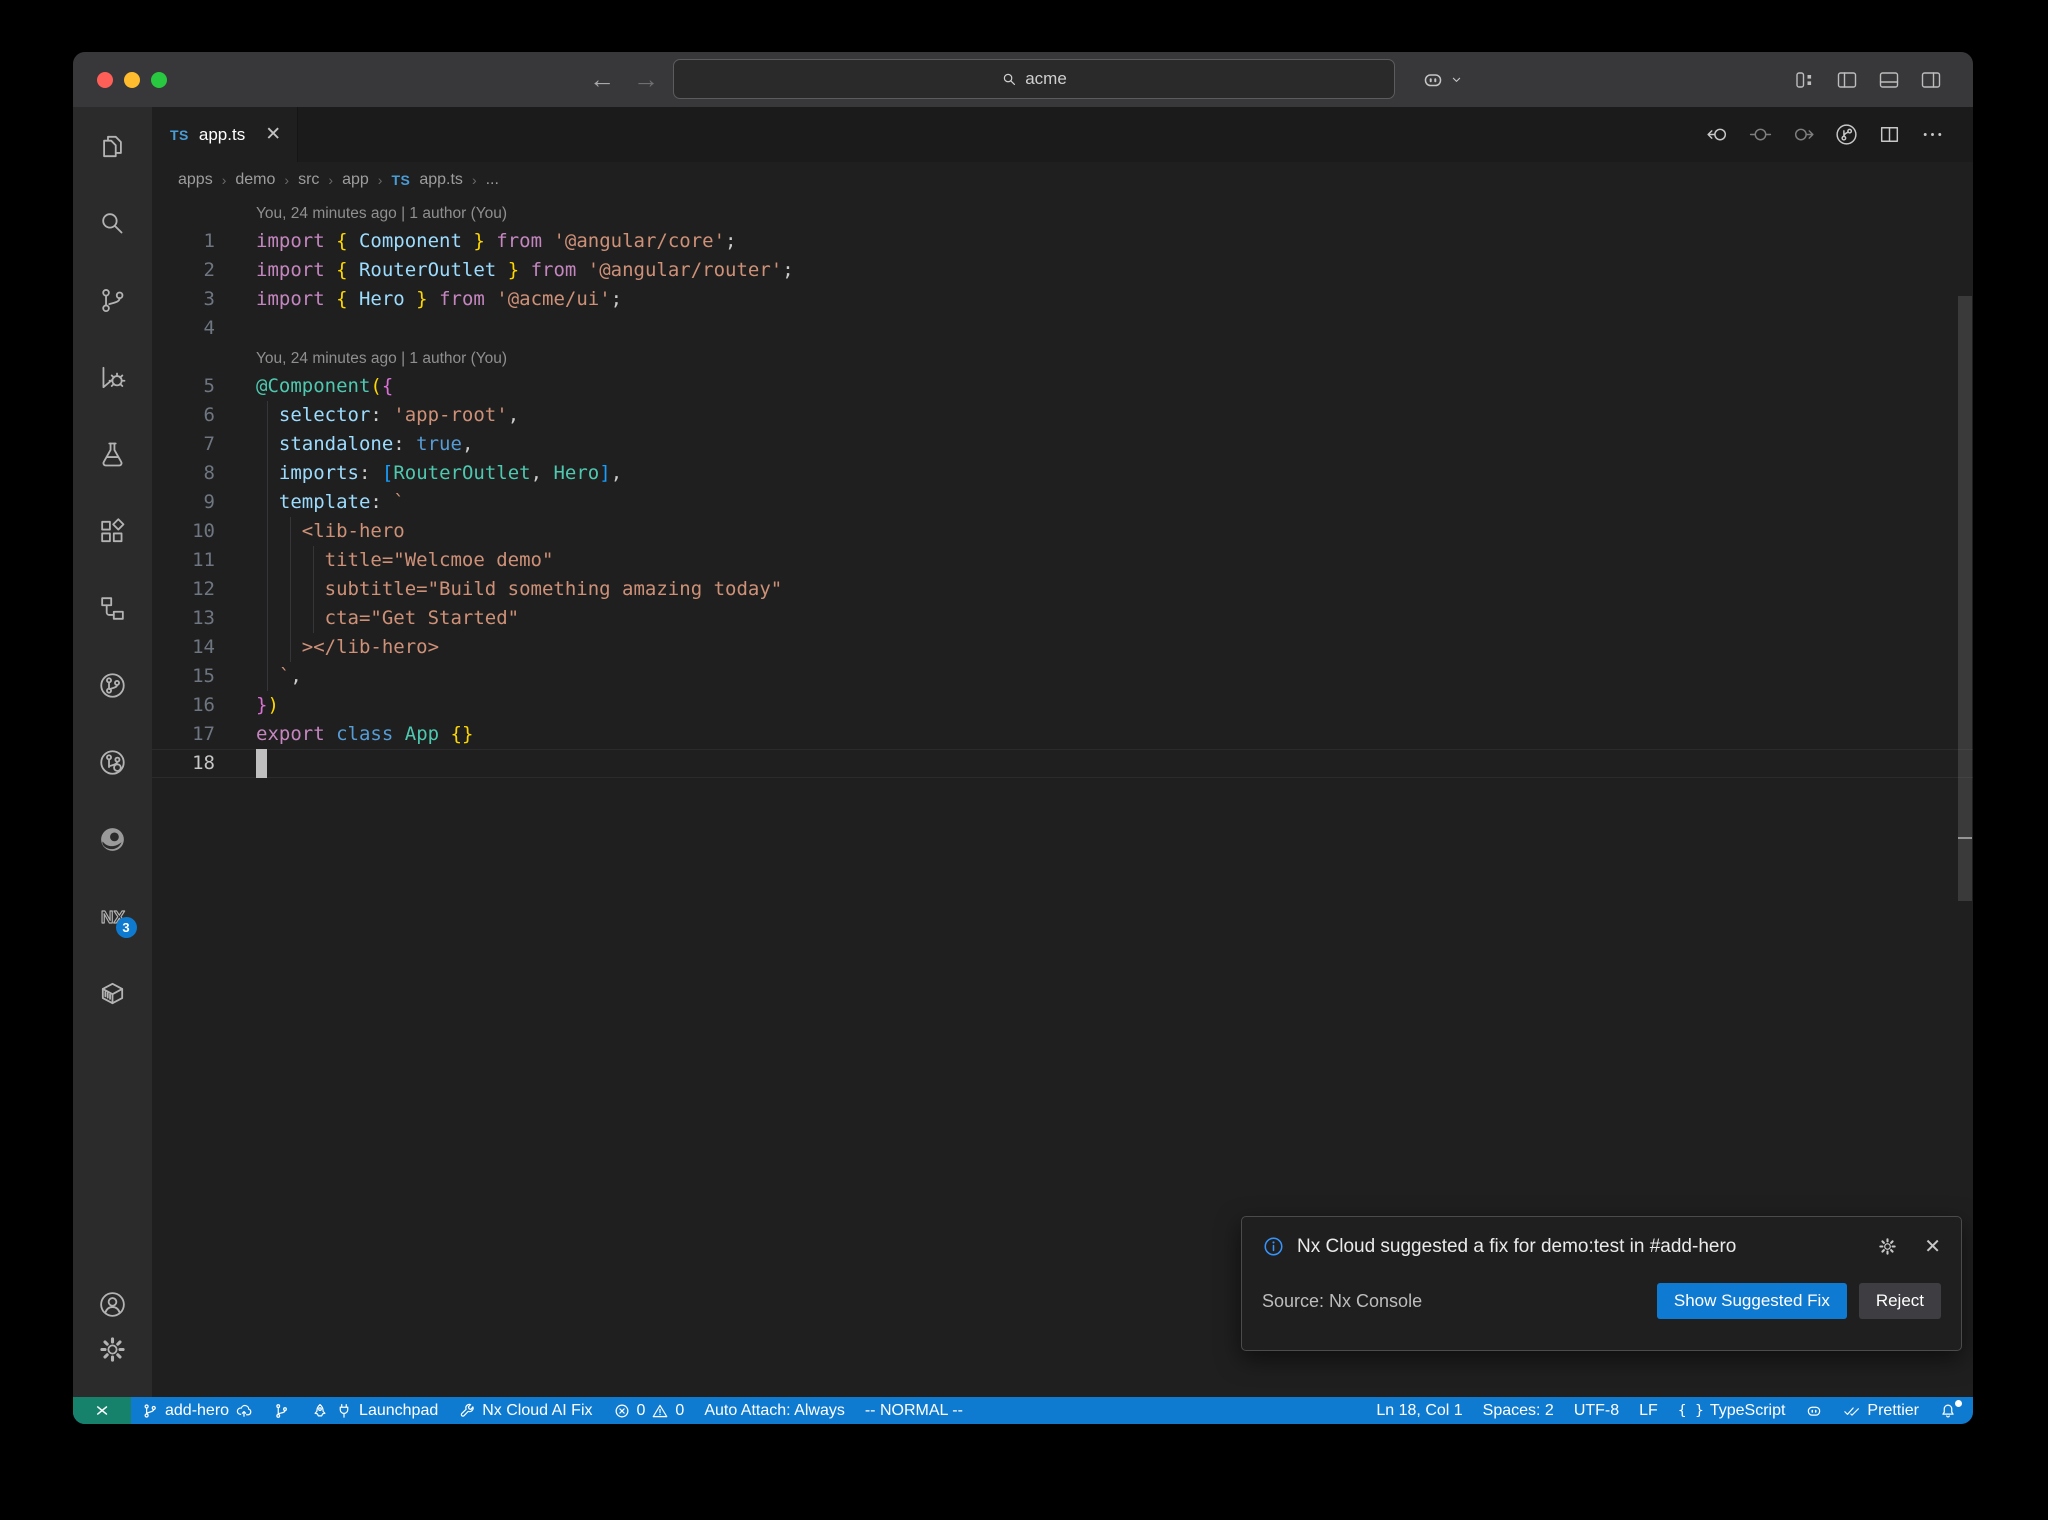 This screenshot has width=2048, height=1520. Describe the element at coordinates (116, 918) in the screenshot. I see `activity-nx-console: NX 3` at that location.